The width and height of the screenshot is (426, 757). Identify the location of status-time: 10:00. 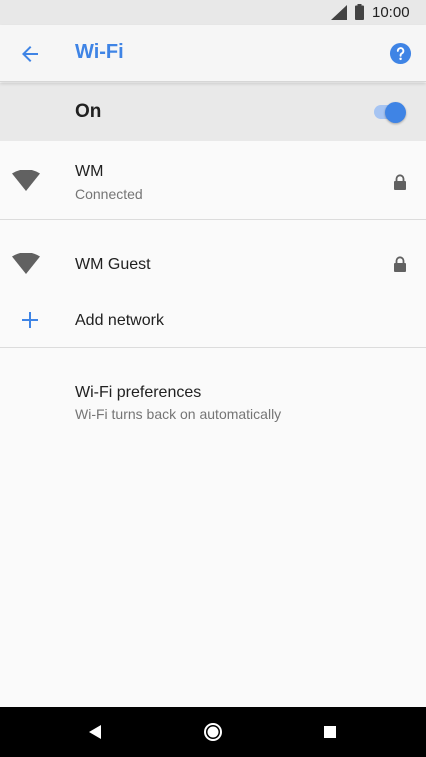
(391, 12).